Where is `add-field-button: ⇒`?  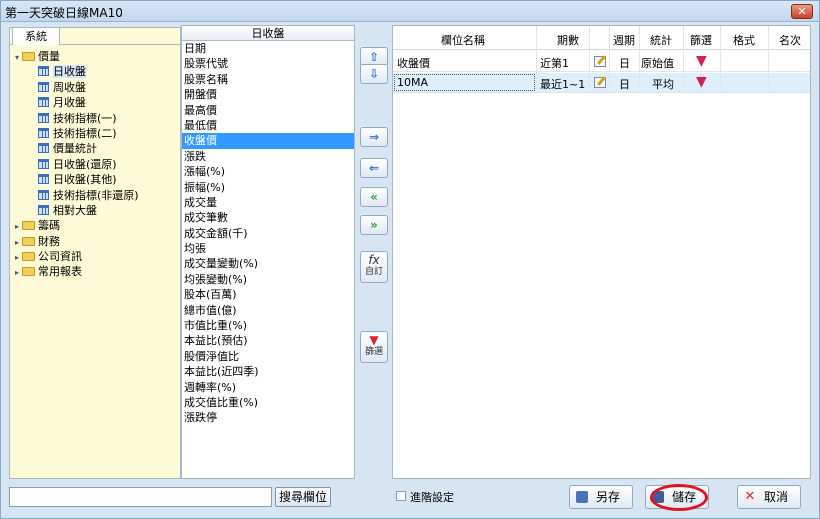 add-field-button: ⇒ is located at coordinates (374, 137).